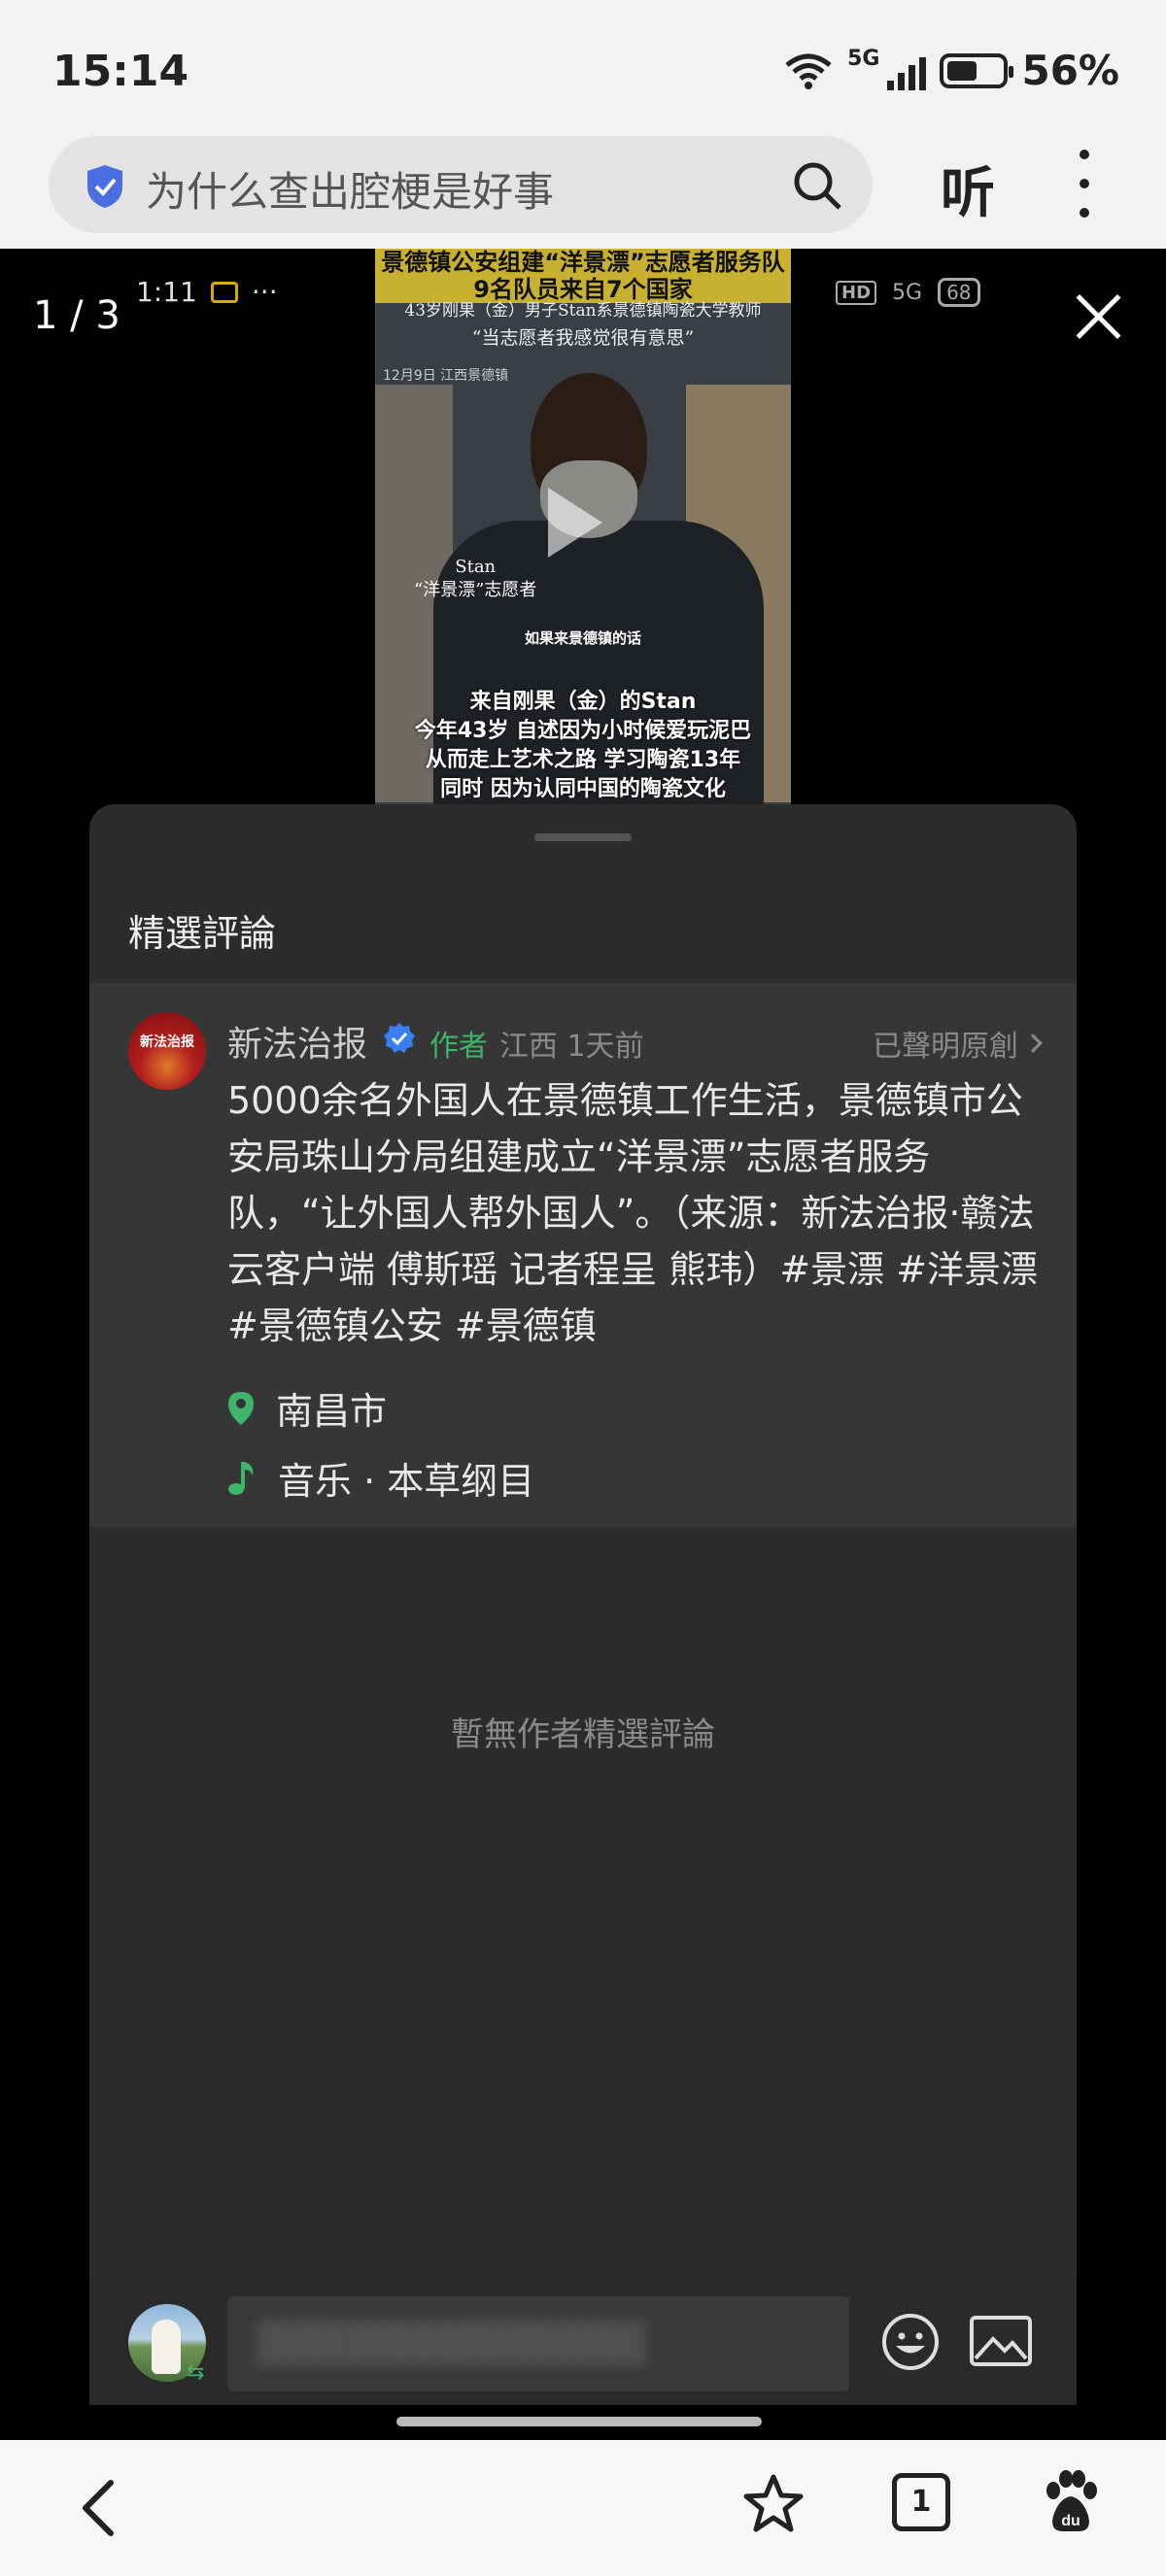  I want to click on location-row: 南昌市, so click(307, 1408).